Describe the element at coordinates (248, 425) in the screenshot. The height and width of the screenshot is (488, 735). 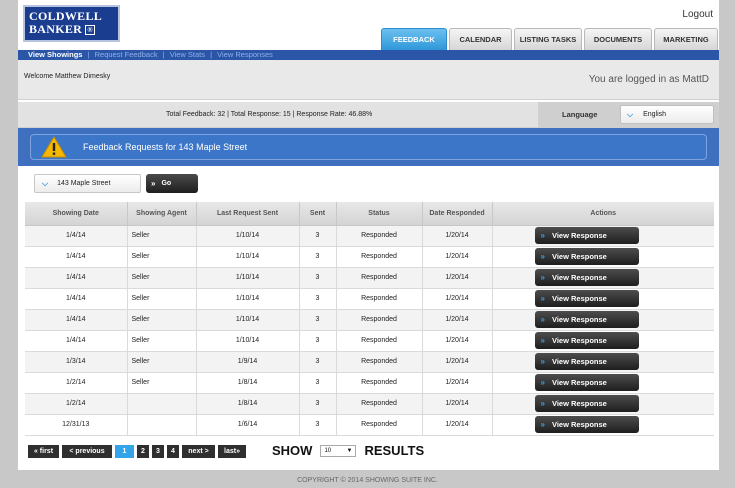
I see `last-request-cell: 1/6/14` at that location.